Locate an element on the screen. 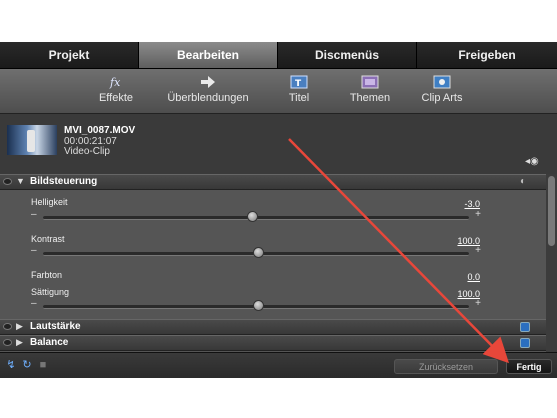 This screenshot has width=557, height=418. slider-kontrast: – + is located at coordinates (256, 252).